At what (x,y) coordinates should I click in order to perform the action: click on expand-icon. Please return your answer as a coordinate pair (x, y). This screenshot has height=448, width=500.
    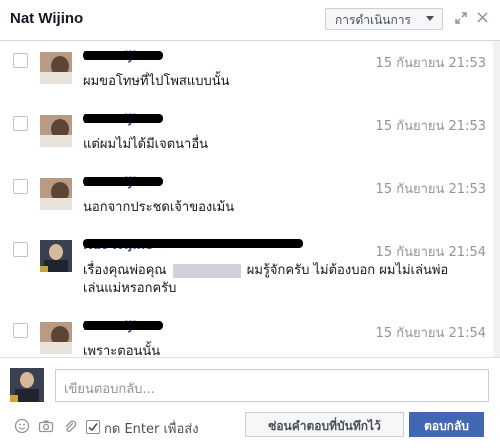
    Looking at the image, I should click on (461, 18).